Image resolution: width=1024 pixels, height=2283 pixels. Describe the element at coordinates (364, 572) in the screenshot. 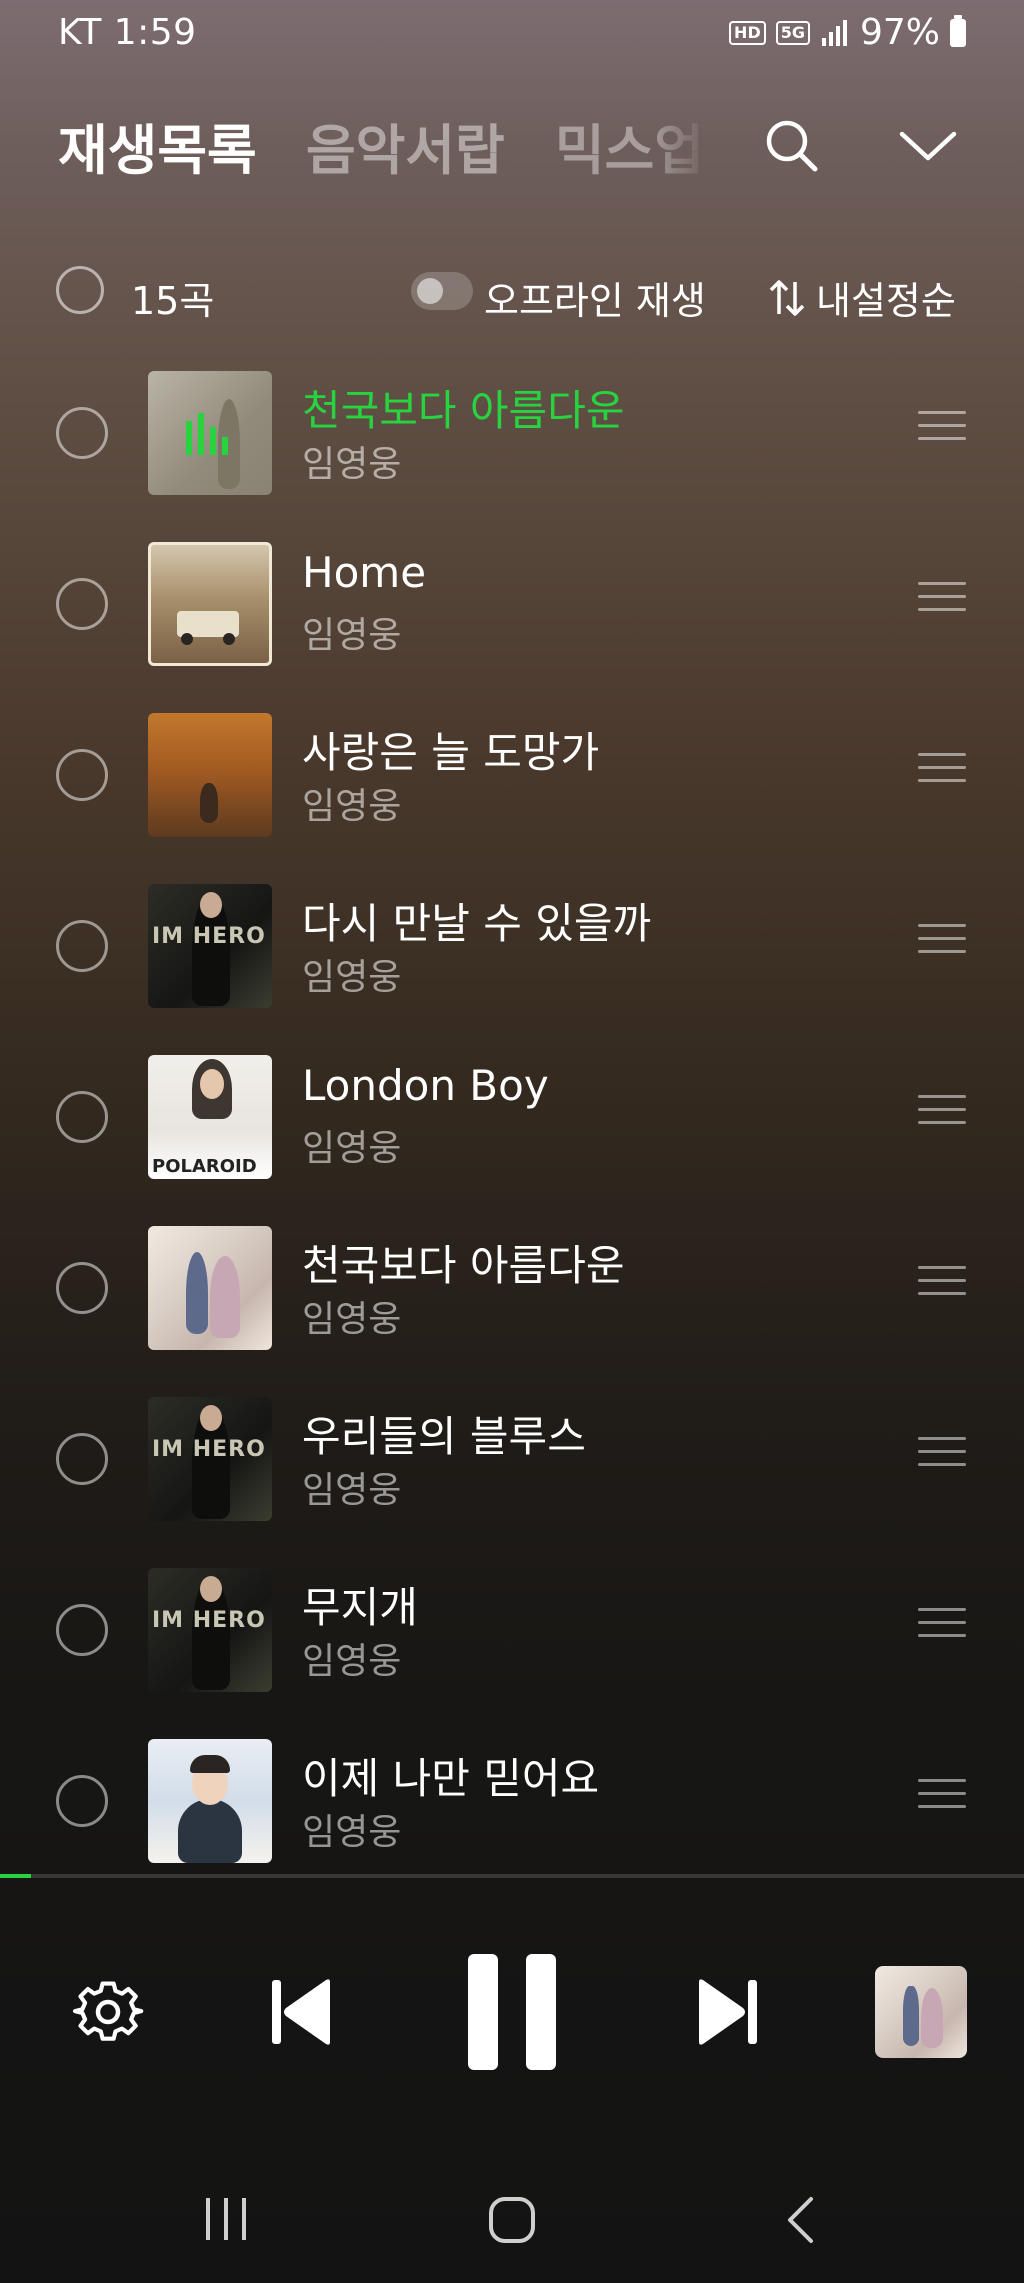

I see `track-title: Home` at that location.